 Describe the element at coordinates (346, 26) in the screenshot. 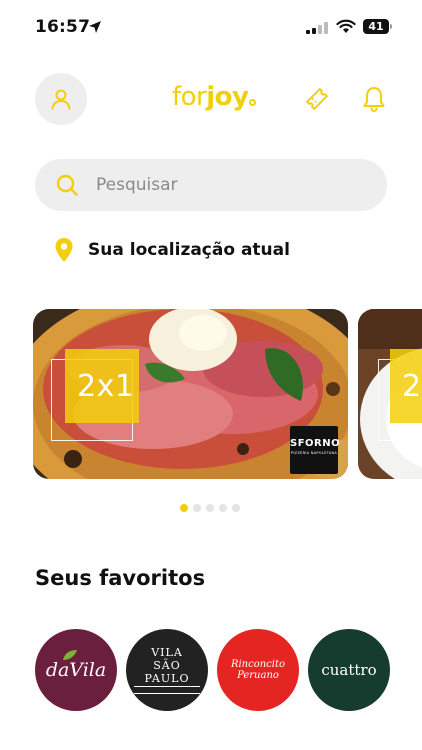

I see `wifi-icon` at that location.